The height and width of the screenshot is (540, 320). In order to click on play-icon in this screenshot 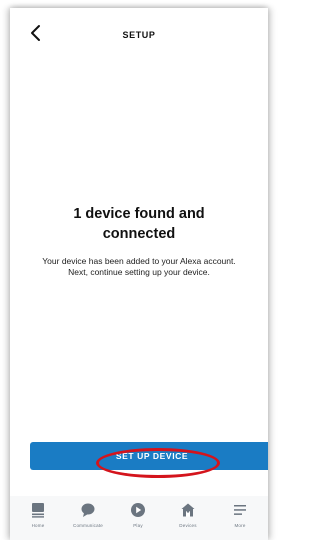, I will do `click(138, 510)`.